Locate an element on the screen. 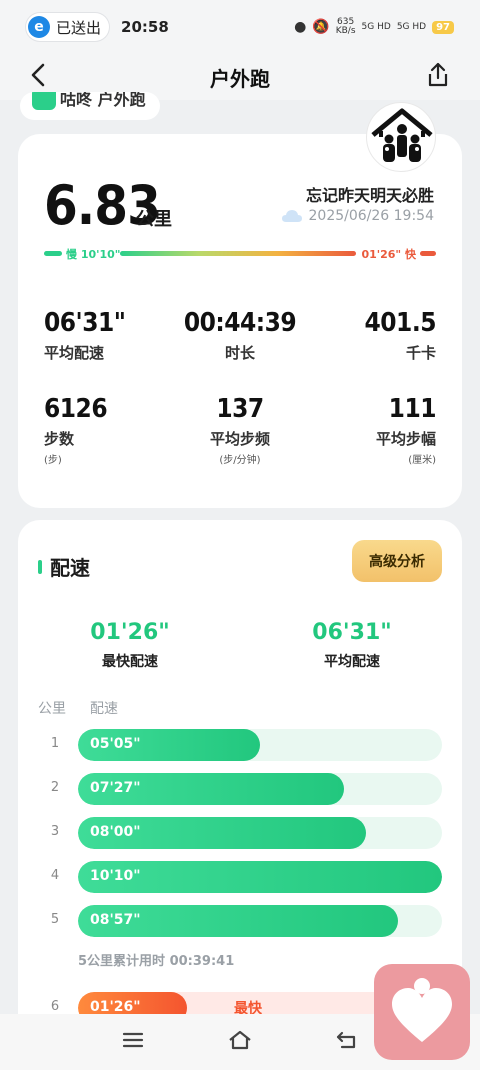  split-track: 10'10" is located at coordinates (260, 877).